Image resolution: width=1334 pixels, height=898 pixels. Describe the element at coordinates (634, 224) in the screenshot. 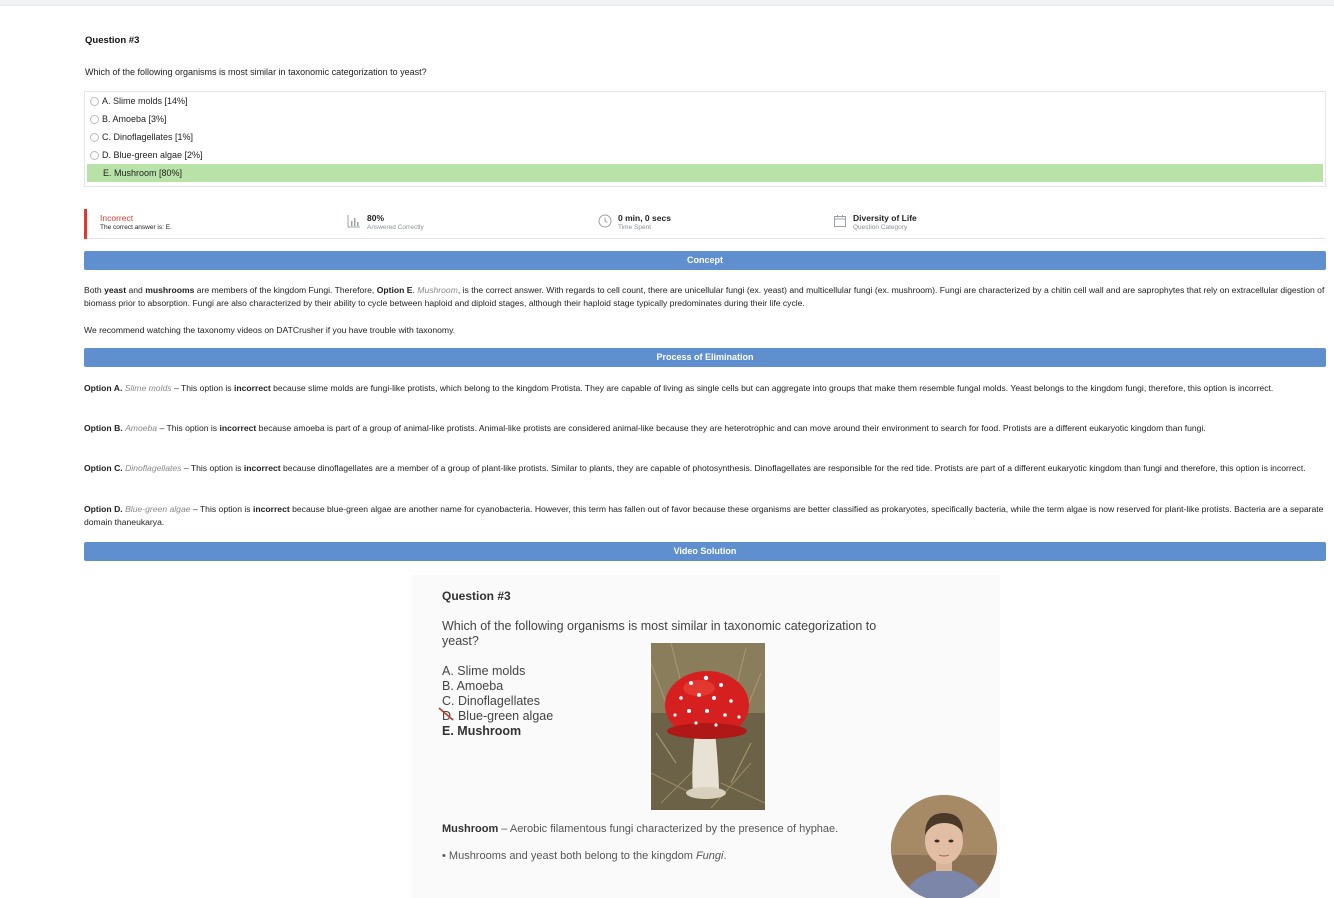

I see `time-stat: 0 min, 0 secs Time Spent` at that location.